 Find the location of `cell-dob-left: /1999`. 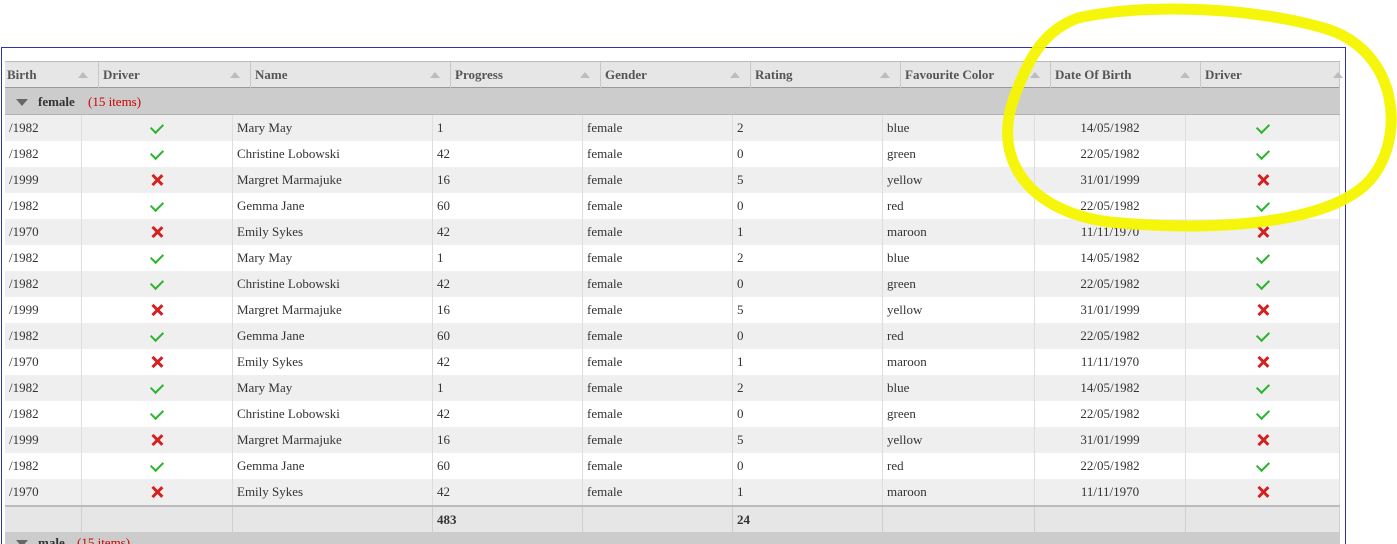

cell-dob-left: /1999 is located at coordinates (43, 180).